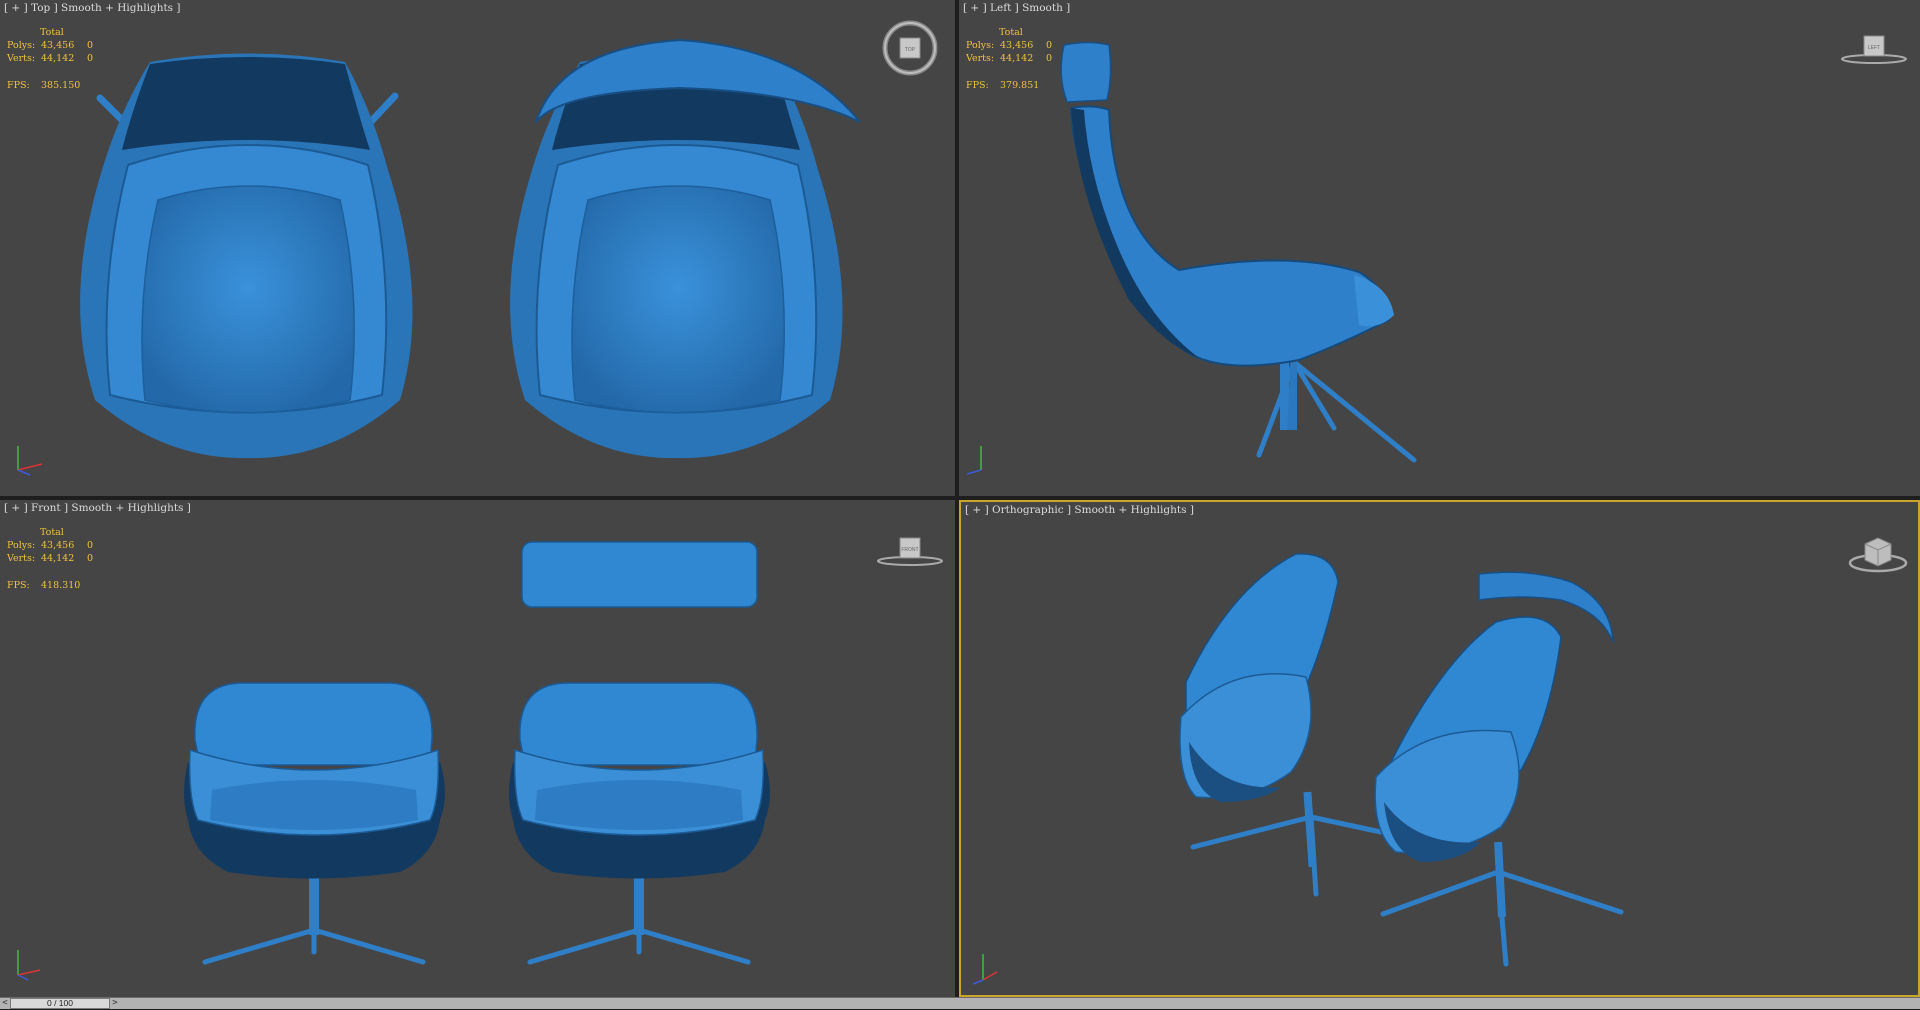 This screenshot has width=1920, height=1010. I want to click on ortho-view-scene, so click(1298, 769).